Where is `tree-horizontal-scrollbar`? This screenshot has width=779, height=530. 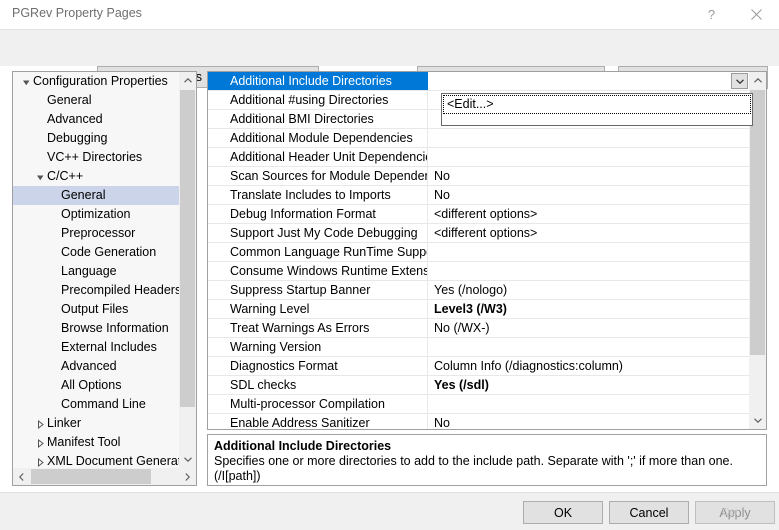 tree-horizontal-scrollbar is located at coordinates (104, 476).